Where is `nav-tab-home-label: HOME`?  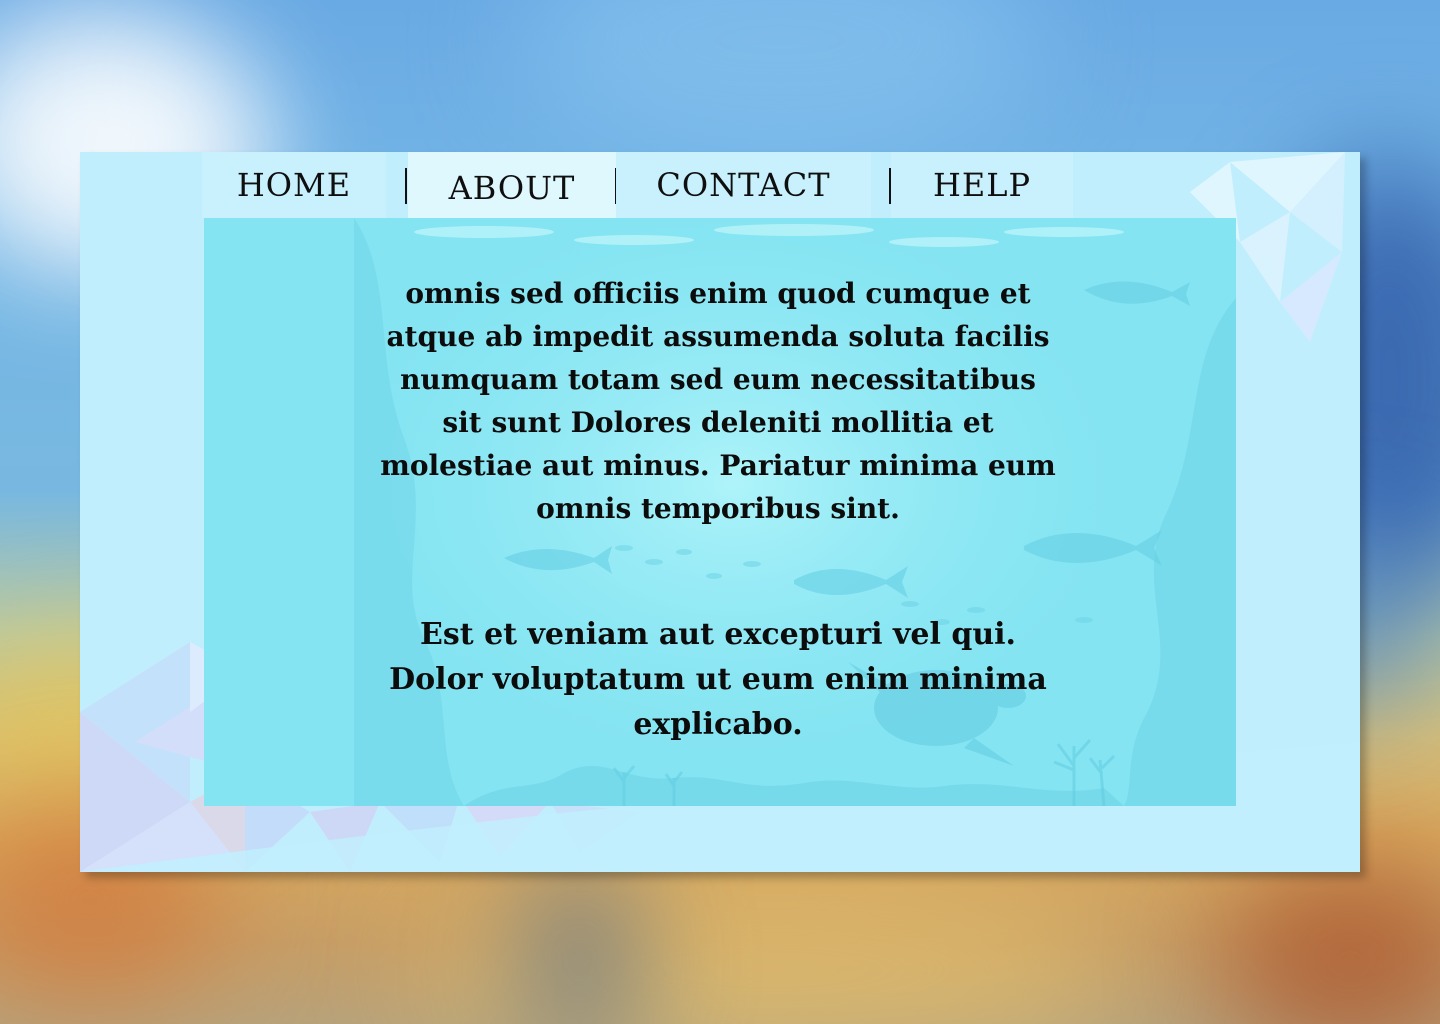
nav-tab-home-label: HOME is located at coordinates (294, 185).